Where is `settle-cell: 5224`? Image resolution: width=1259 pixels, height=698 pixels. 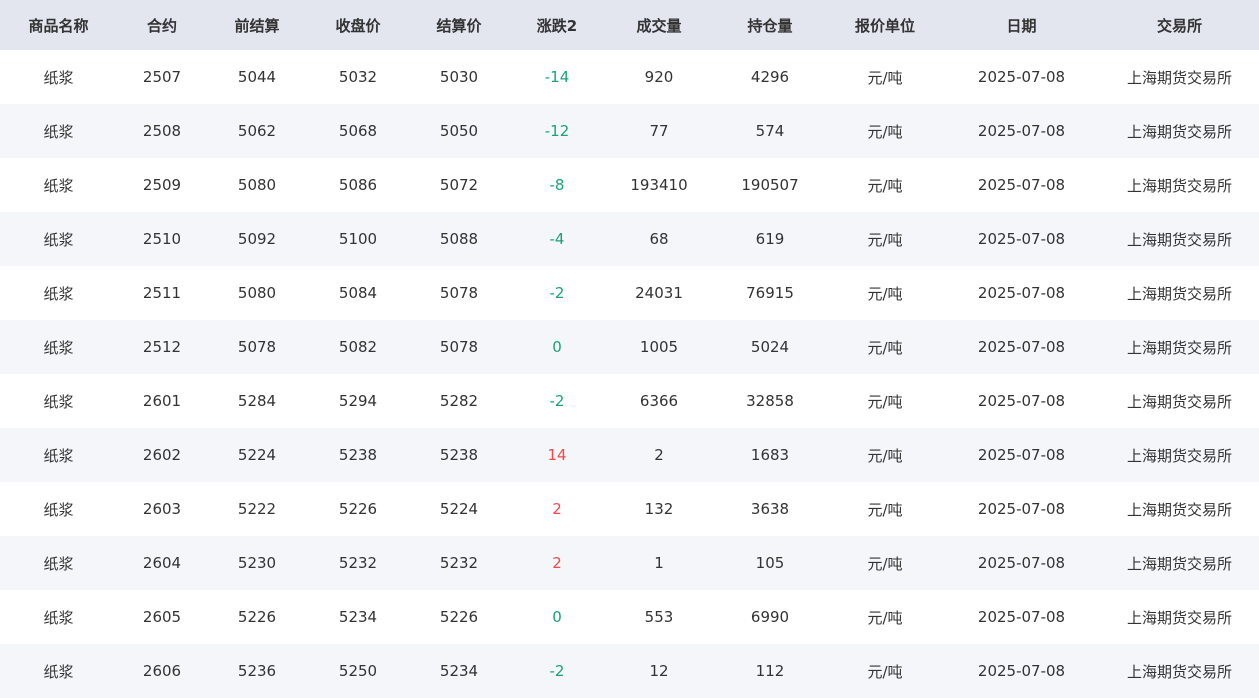 settle-cell: 5224 is located at coordinates (459, 509).